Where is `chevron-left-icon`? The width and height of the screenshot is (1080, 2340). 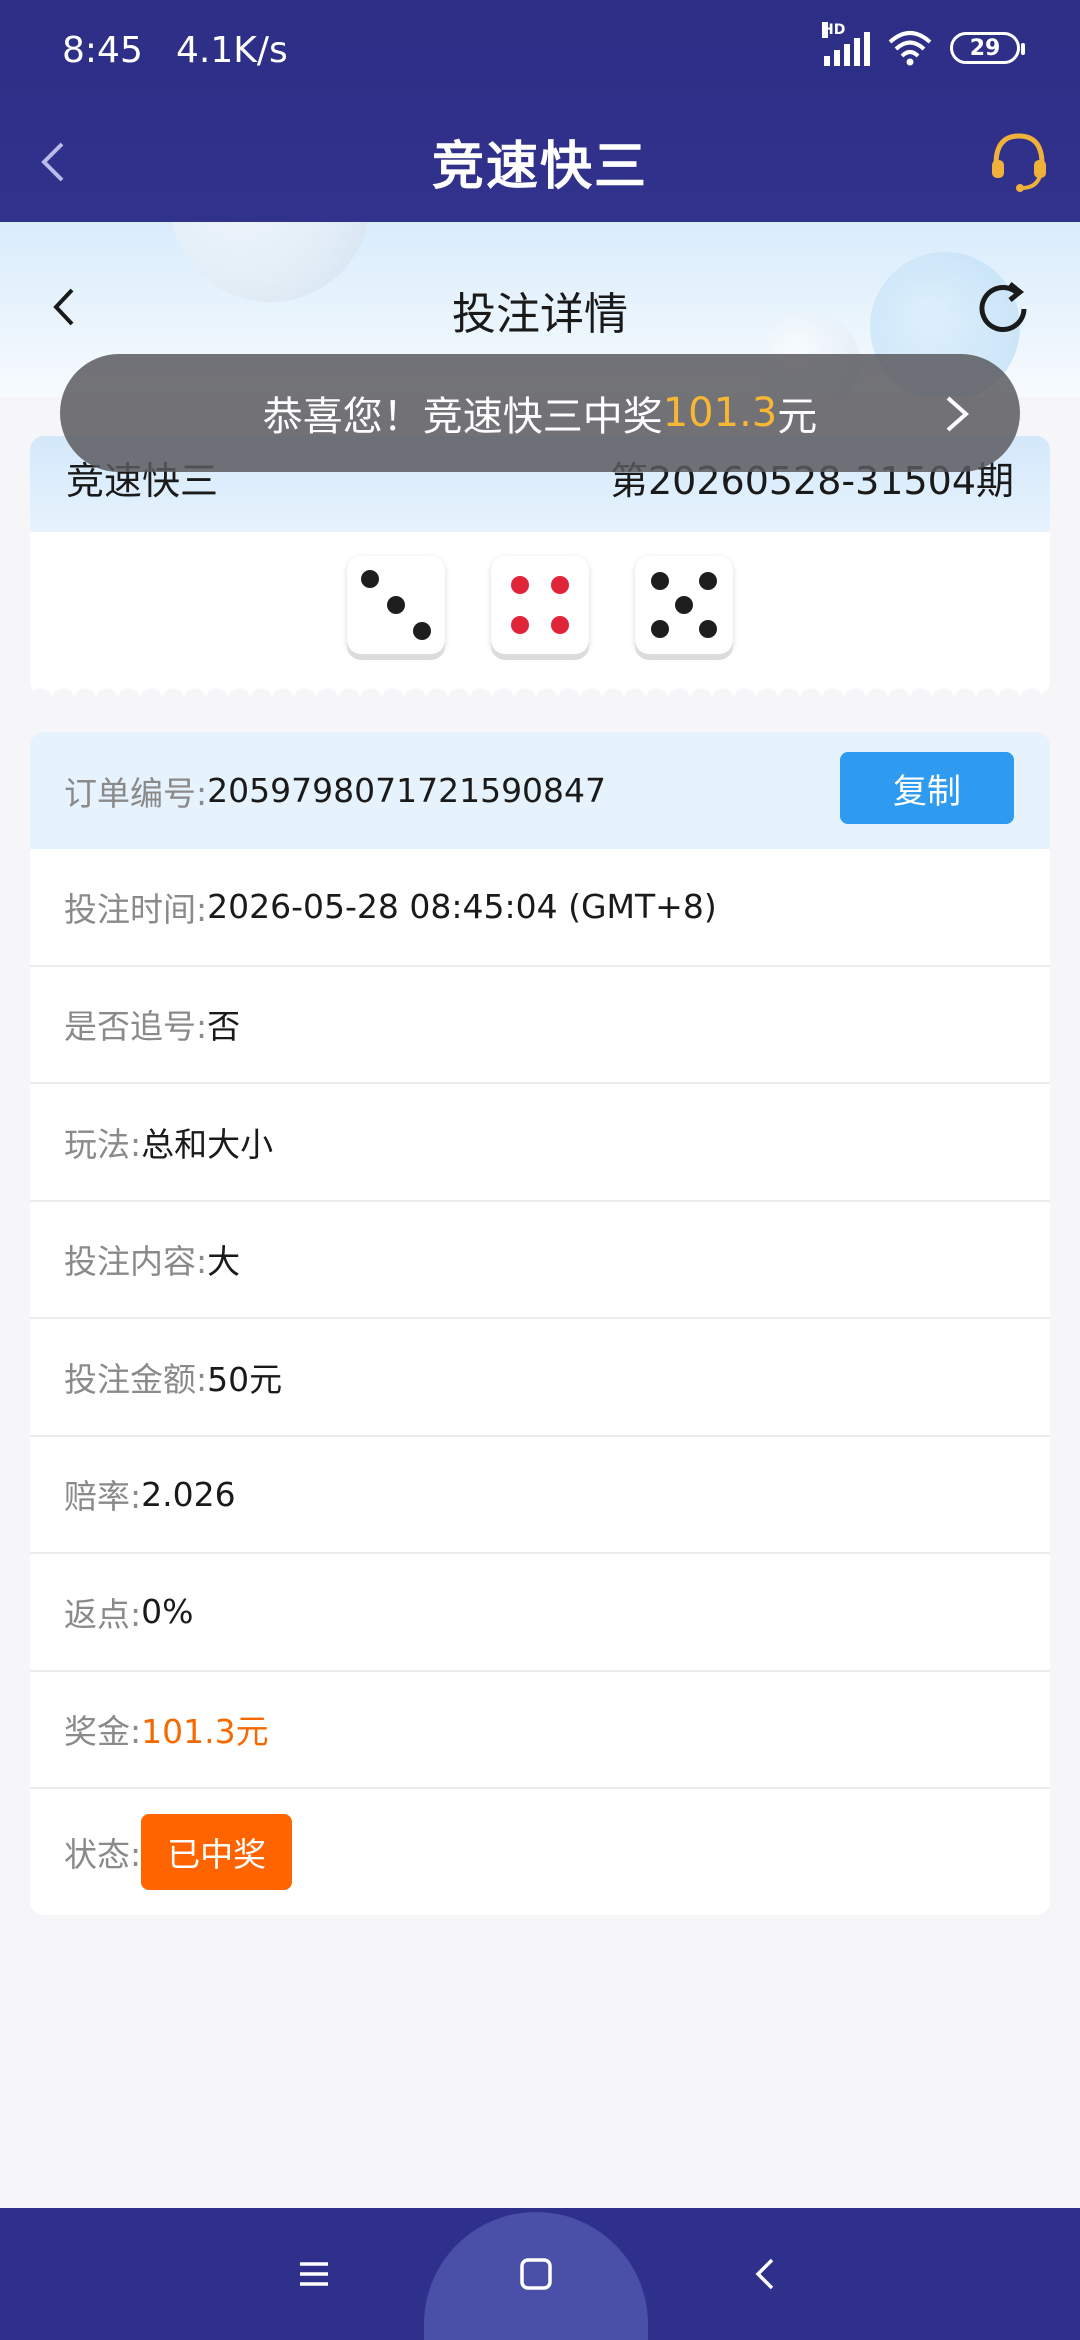
chevron-left-icon is located at coordinates (764, 2274).